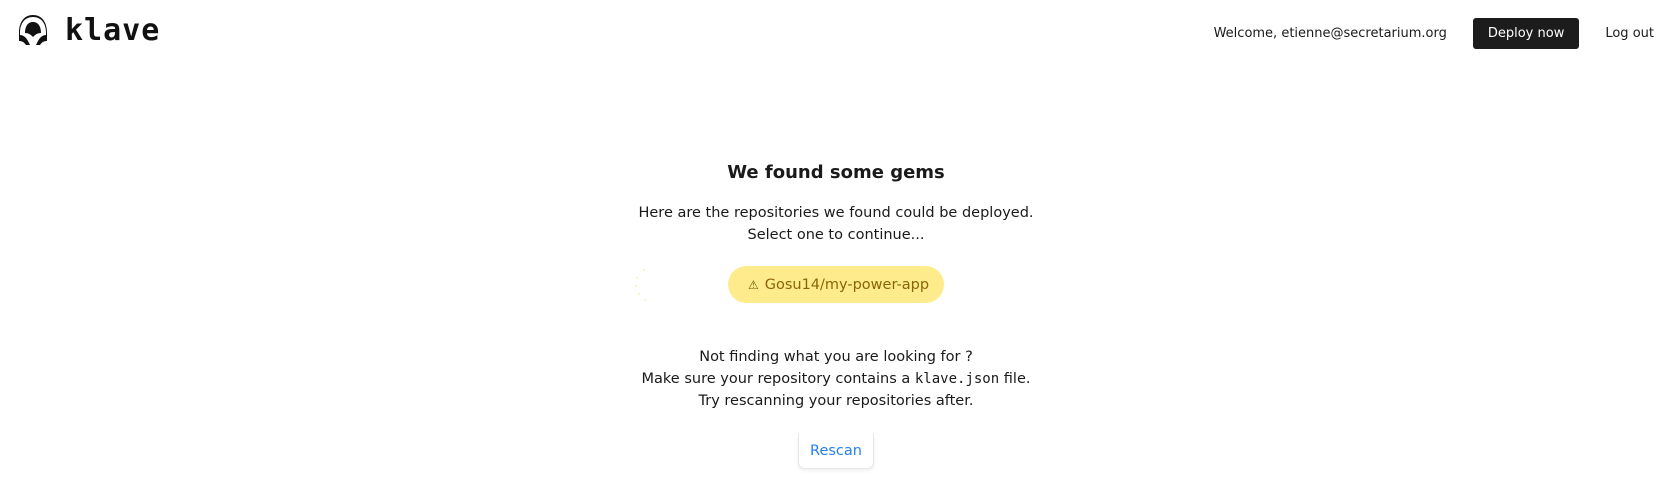 The width and height of the screenshot is (1672, 503). Describe the element at coordinates (836, 401) in the screenshot. I see `help-line-3: Try rescanning your repositories after.` at that location.